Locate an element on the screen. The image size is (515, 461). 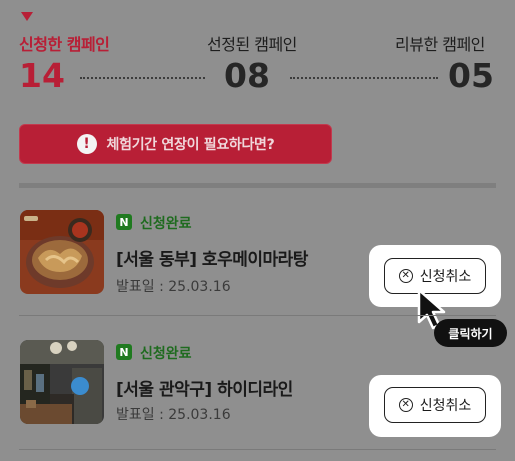
applied-count: 14 is located at coordinates (42, 75).